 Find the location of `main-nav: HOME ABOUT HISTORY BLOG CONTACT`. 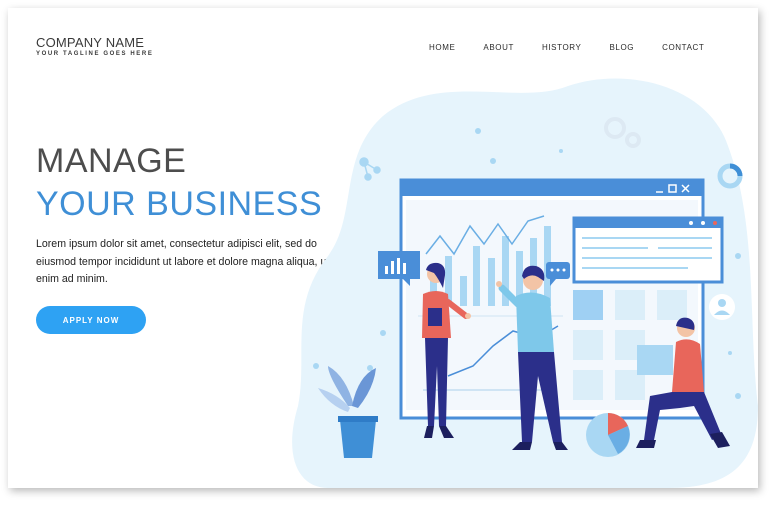

main-nav: HOME ABOUT HISTORY BLOG CONTACT is located at coordinates (580, 47).